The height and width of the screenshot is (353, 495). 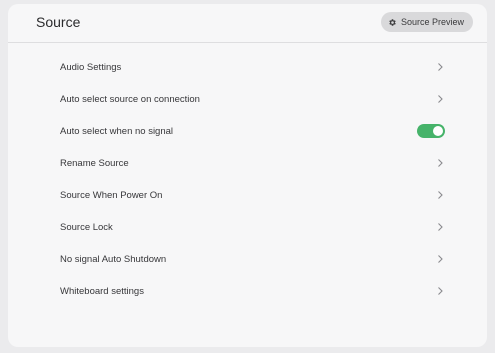 I want to click on setting-audio-settings: Audio Settings, so click(x=247, y=67).